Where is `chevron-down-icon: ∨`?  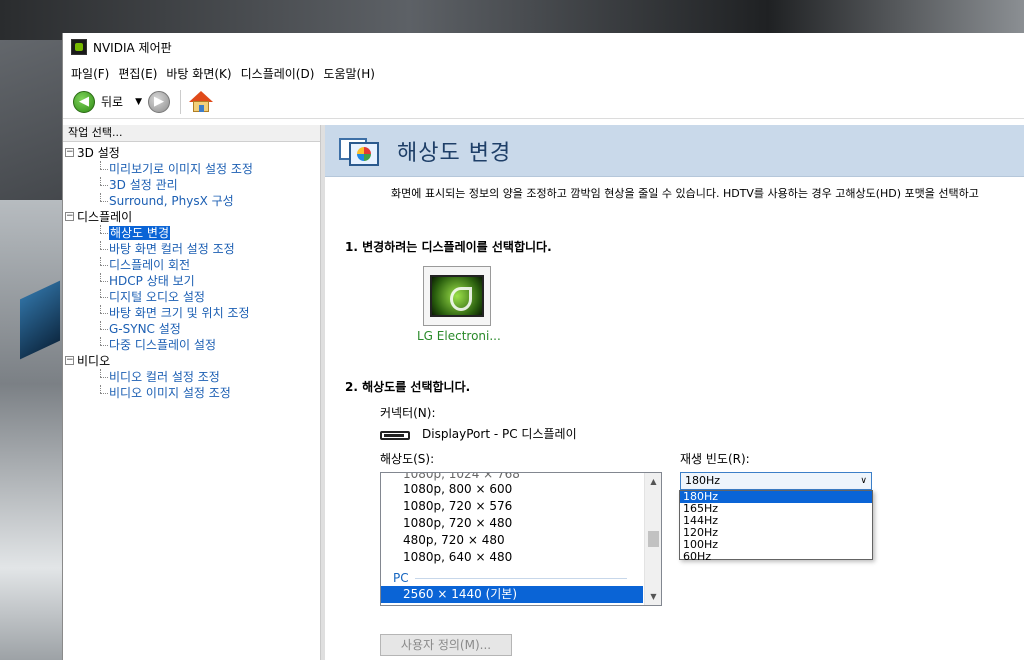 chevron-down-icon: ∨ is located at coordinates (863, 481).